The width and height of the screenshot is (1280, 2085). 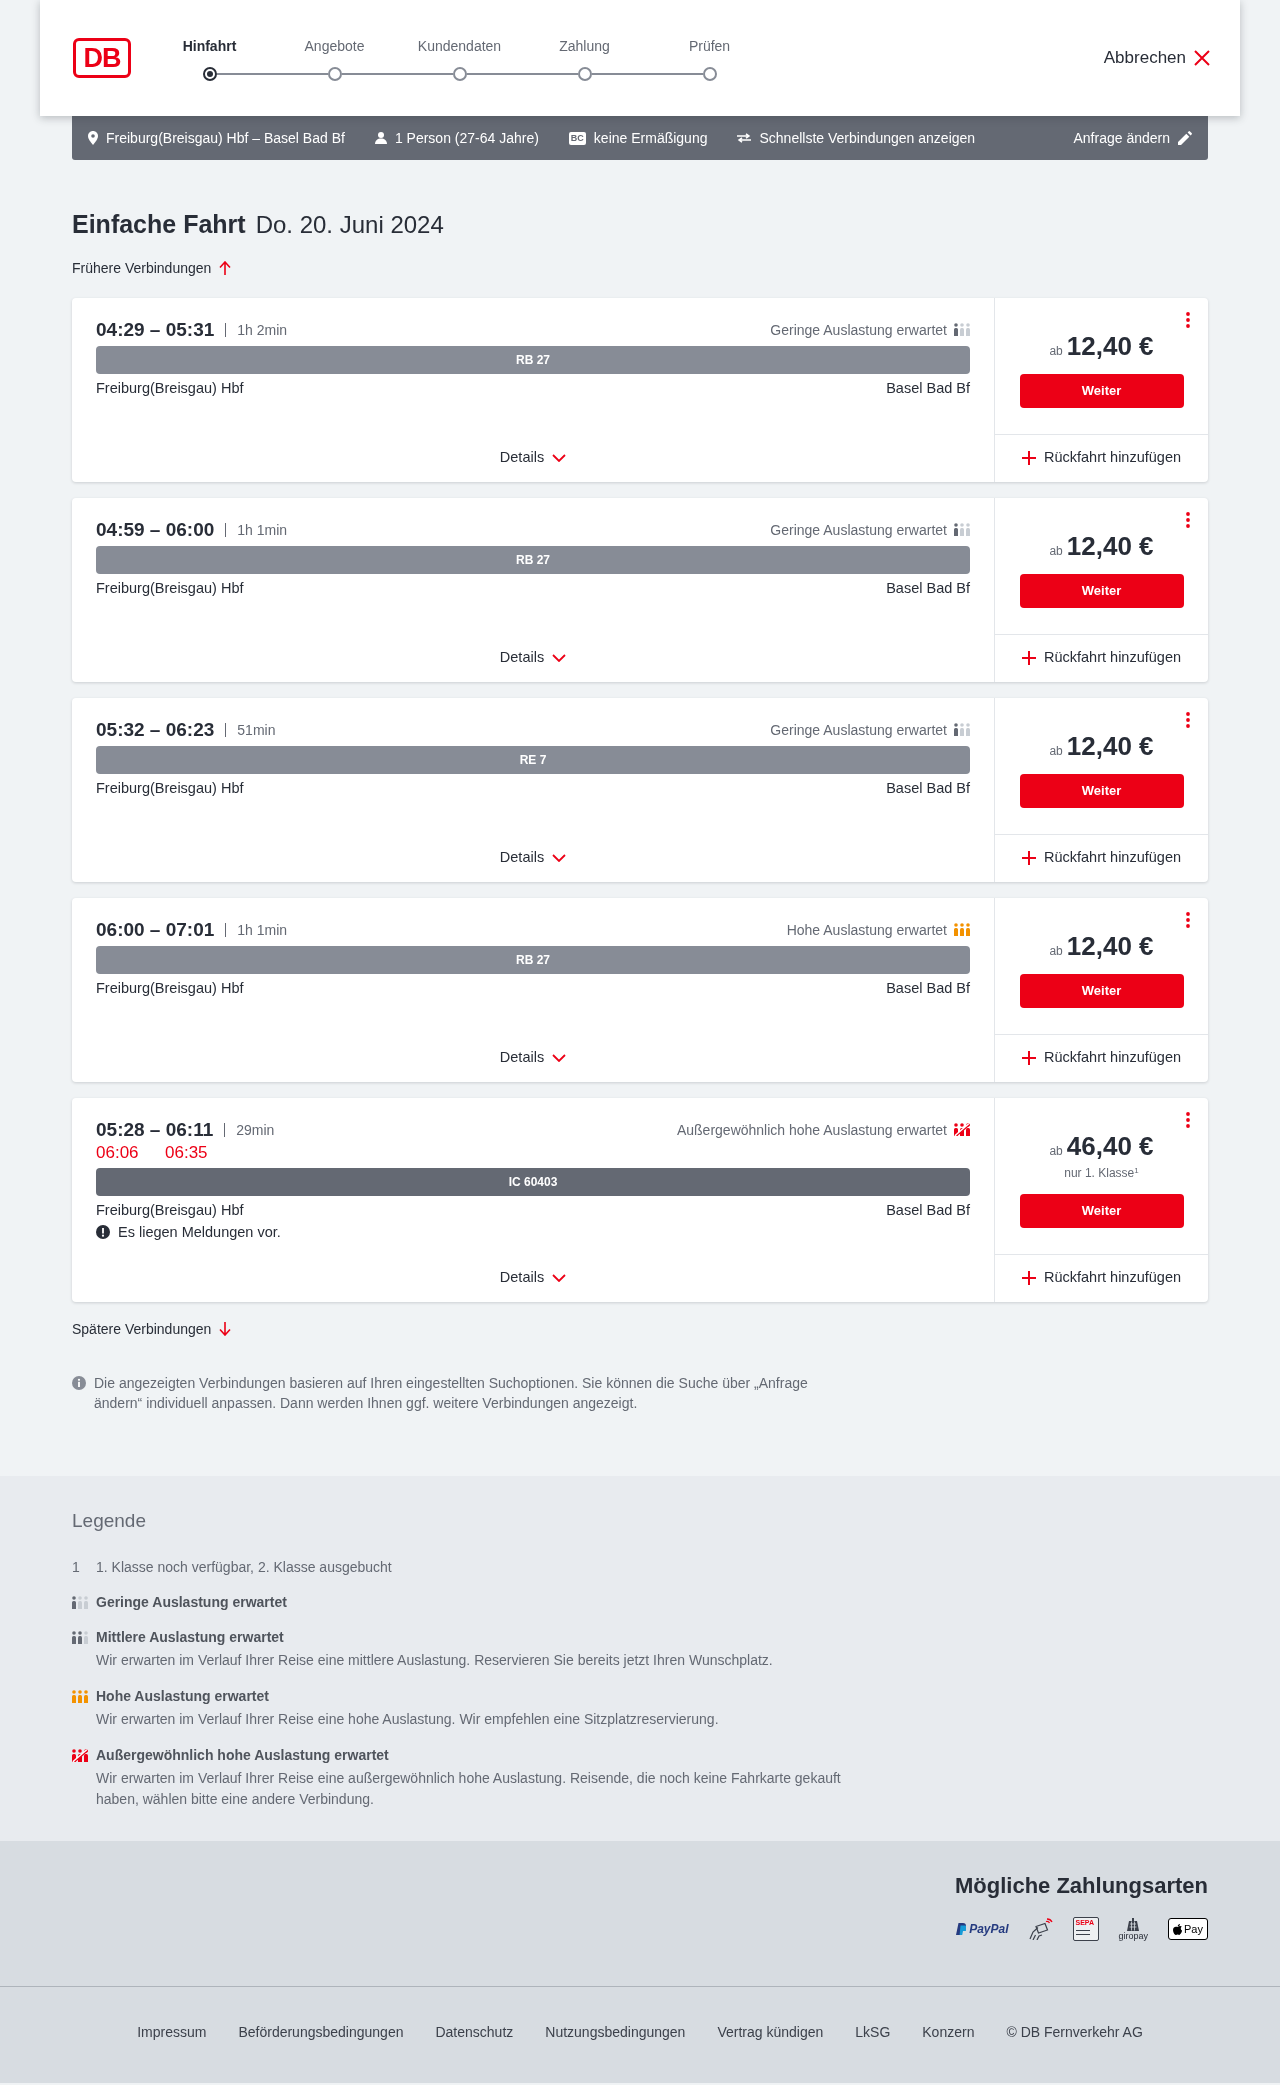 What do you see at coordinates (1202, 58) in the screenshot?
I see `close-icon` at bounding box center [1202, 58].